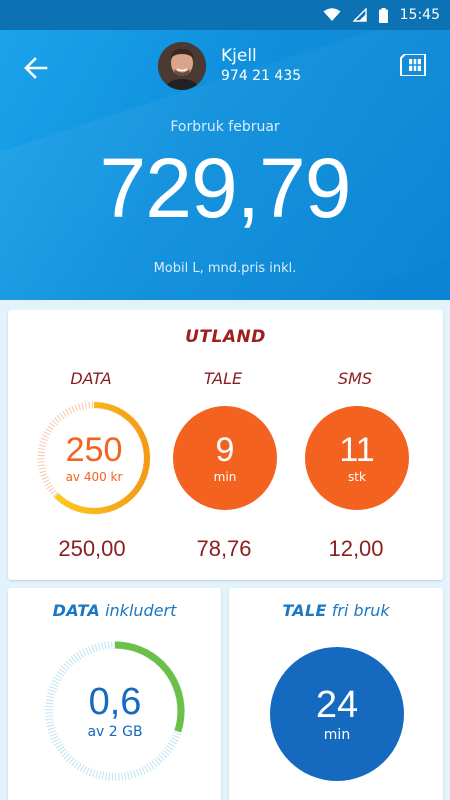 The height and width of the screenshot is (800, 450). I want to click on abroad-sms-amount: 12,00, so click(356, 548).